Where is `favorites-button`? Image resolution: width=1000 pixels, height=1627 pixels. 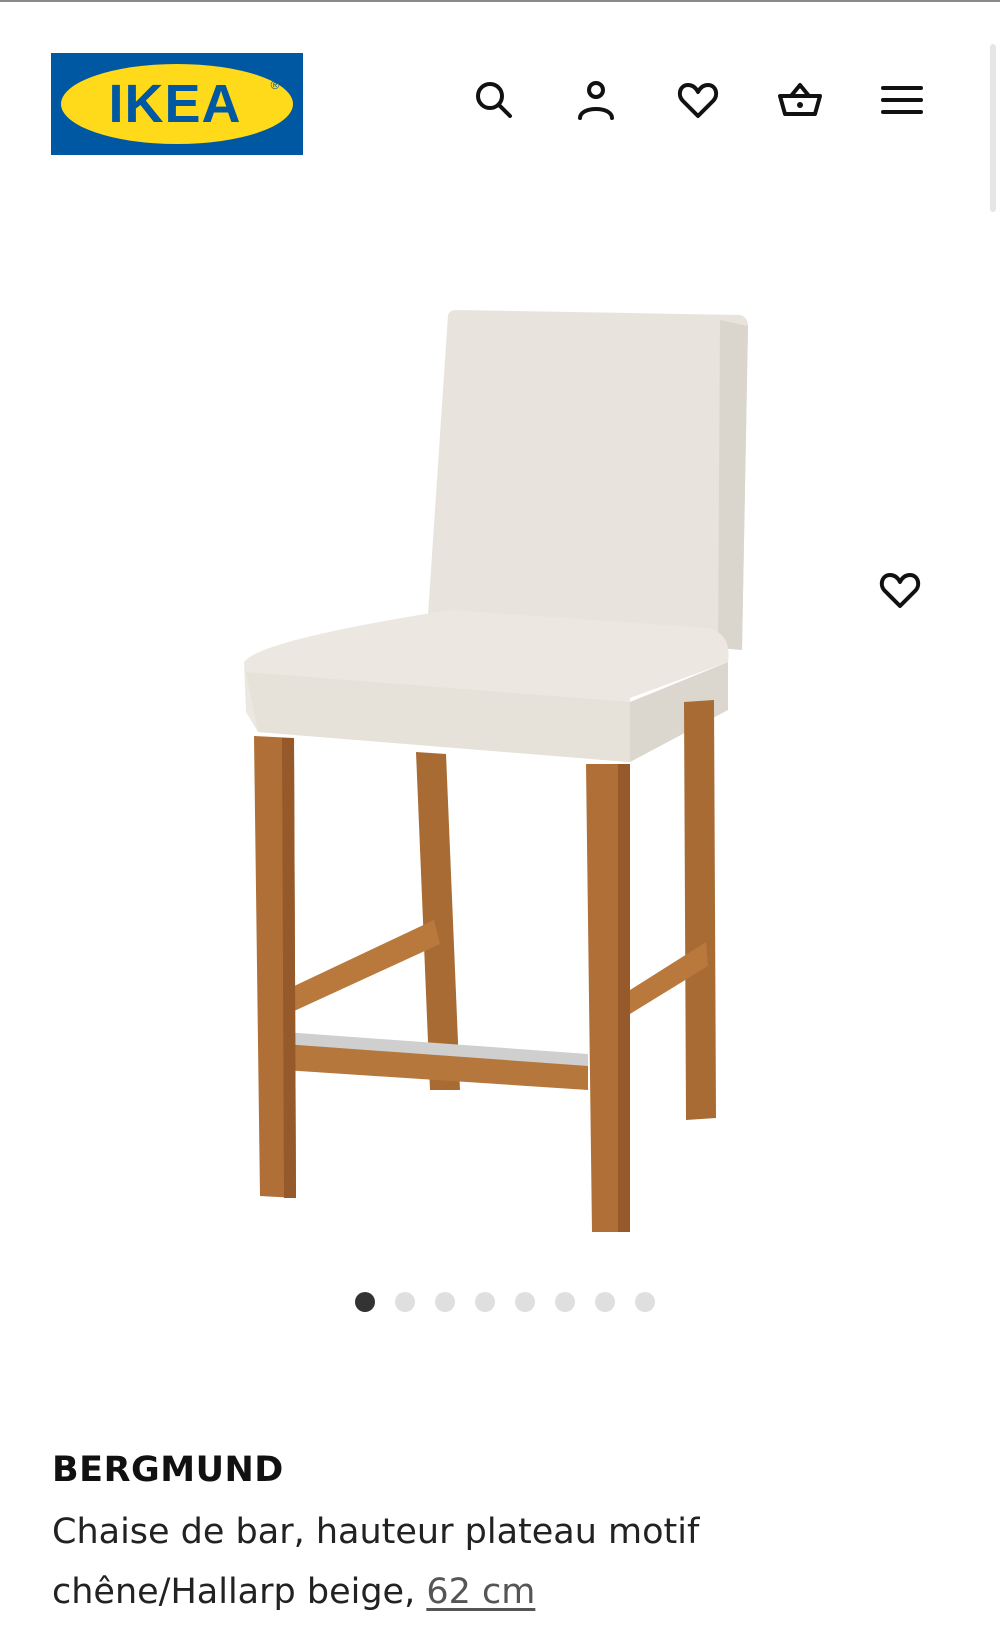 favorites-button is located at coordinates (698, 100).